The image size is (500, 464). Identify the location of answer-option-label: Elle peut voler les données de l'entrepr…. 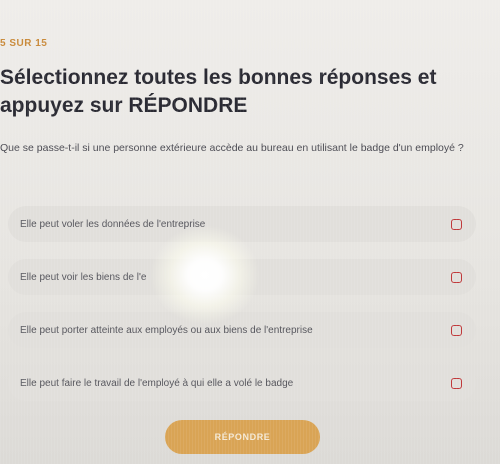
(113, 224).